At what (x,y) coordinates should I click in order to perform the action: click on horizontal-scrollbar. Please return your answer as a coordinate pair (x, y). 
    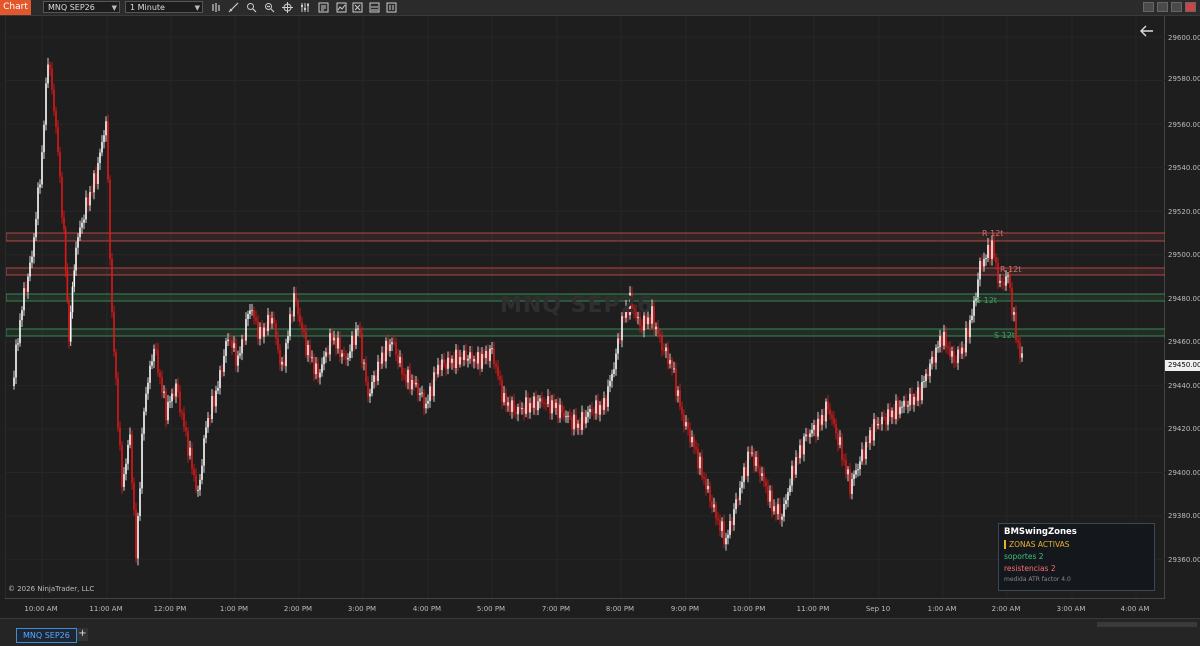
    Looking at the image, I should click on (1147, 624).